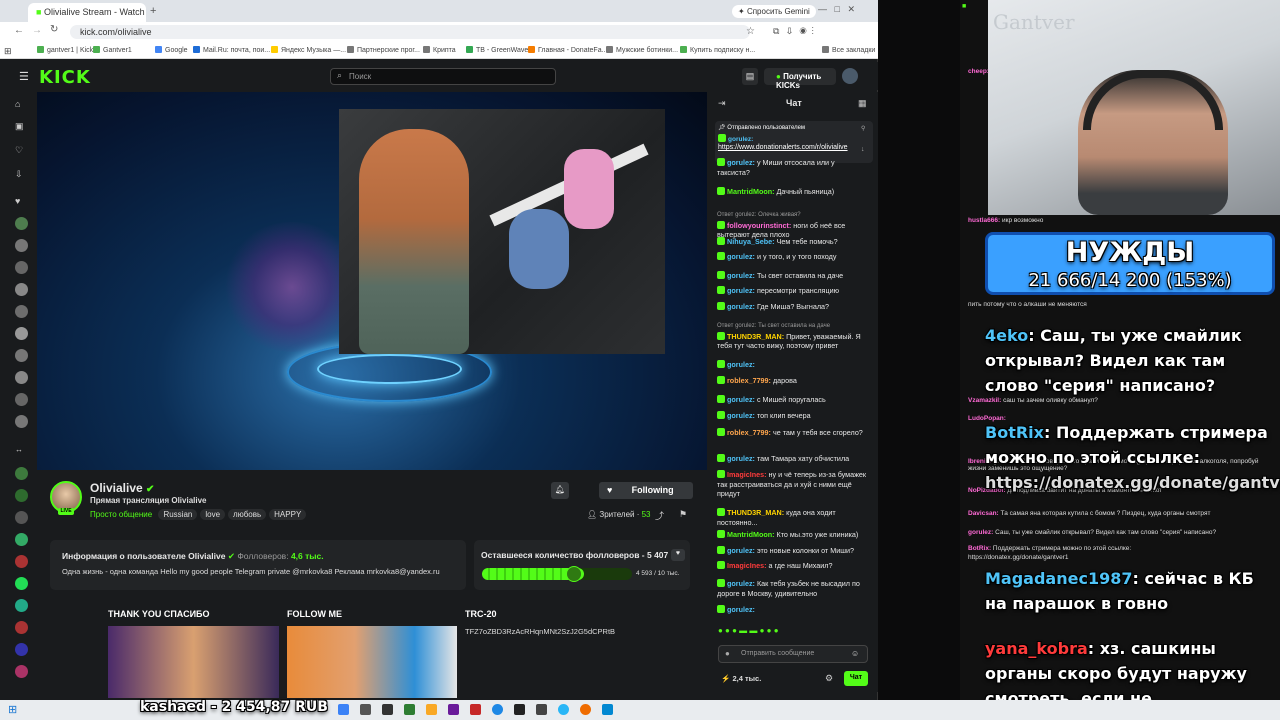 The height and width of the screenshot is (720, 1280). Describe the element at coordinates (727, 653) in the screenshot. I see `emote-icon: ●` at that location.